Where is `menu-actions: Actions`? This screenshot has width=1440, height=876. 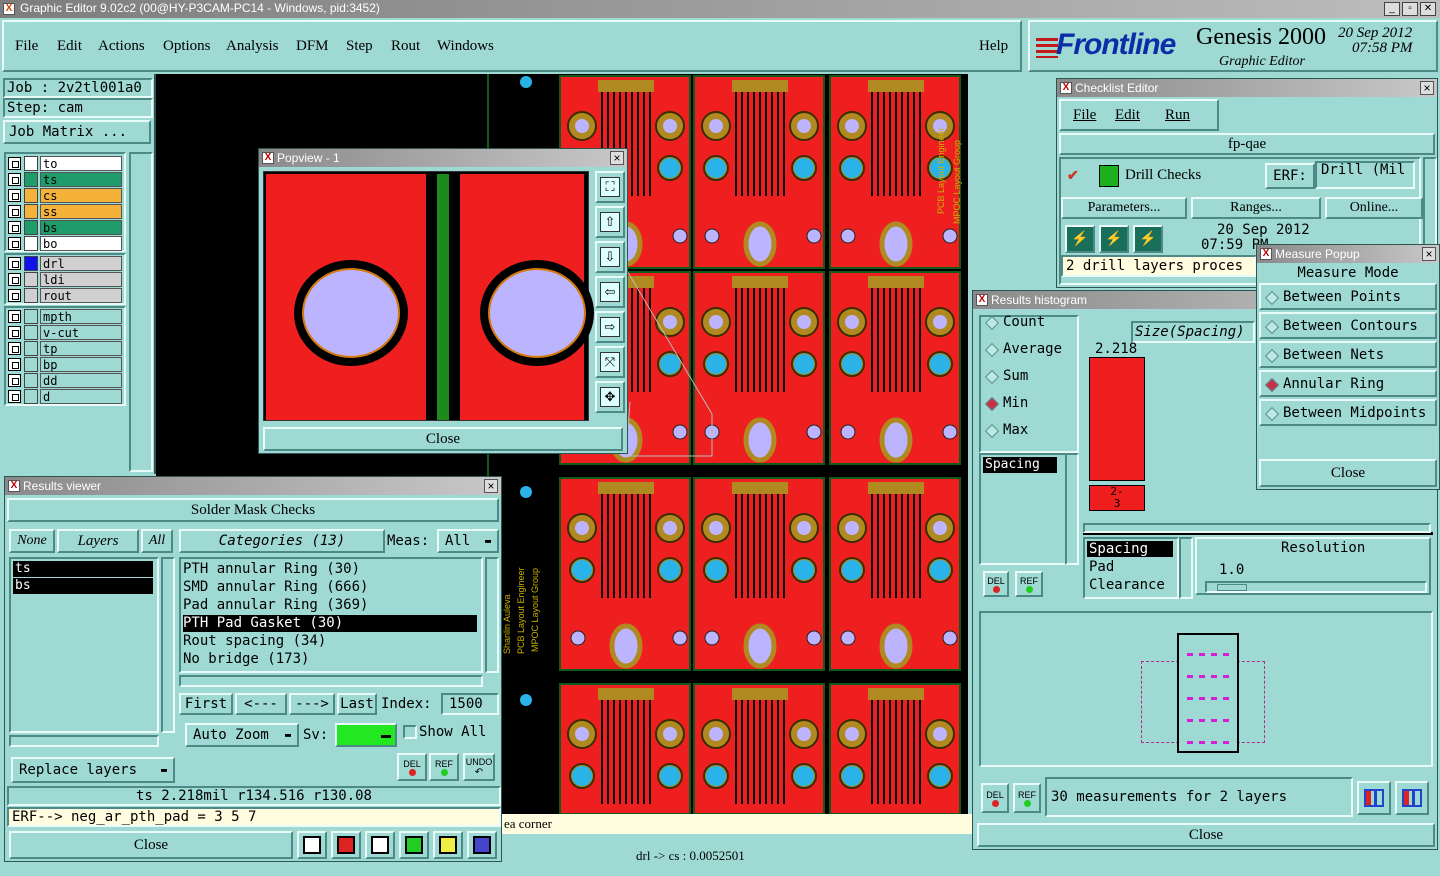 menu-actions: Actions is located at coordinates (121, 46).